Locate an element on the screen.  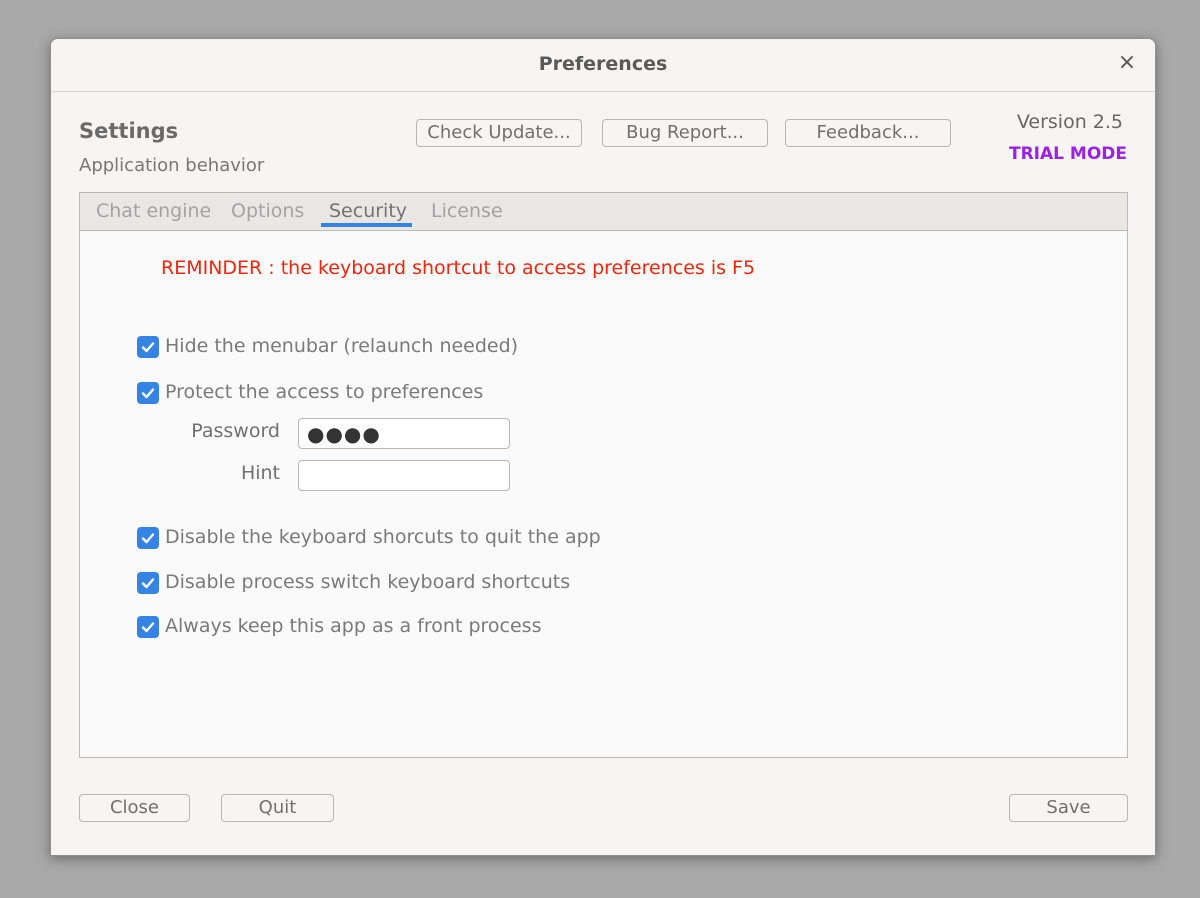
version-label: Version 2.5 is located at coordinates (1069, 122).